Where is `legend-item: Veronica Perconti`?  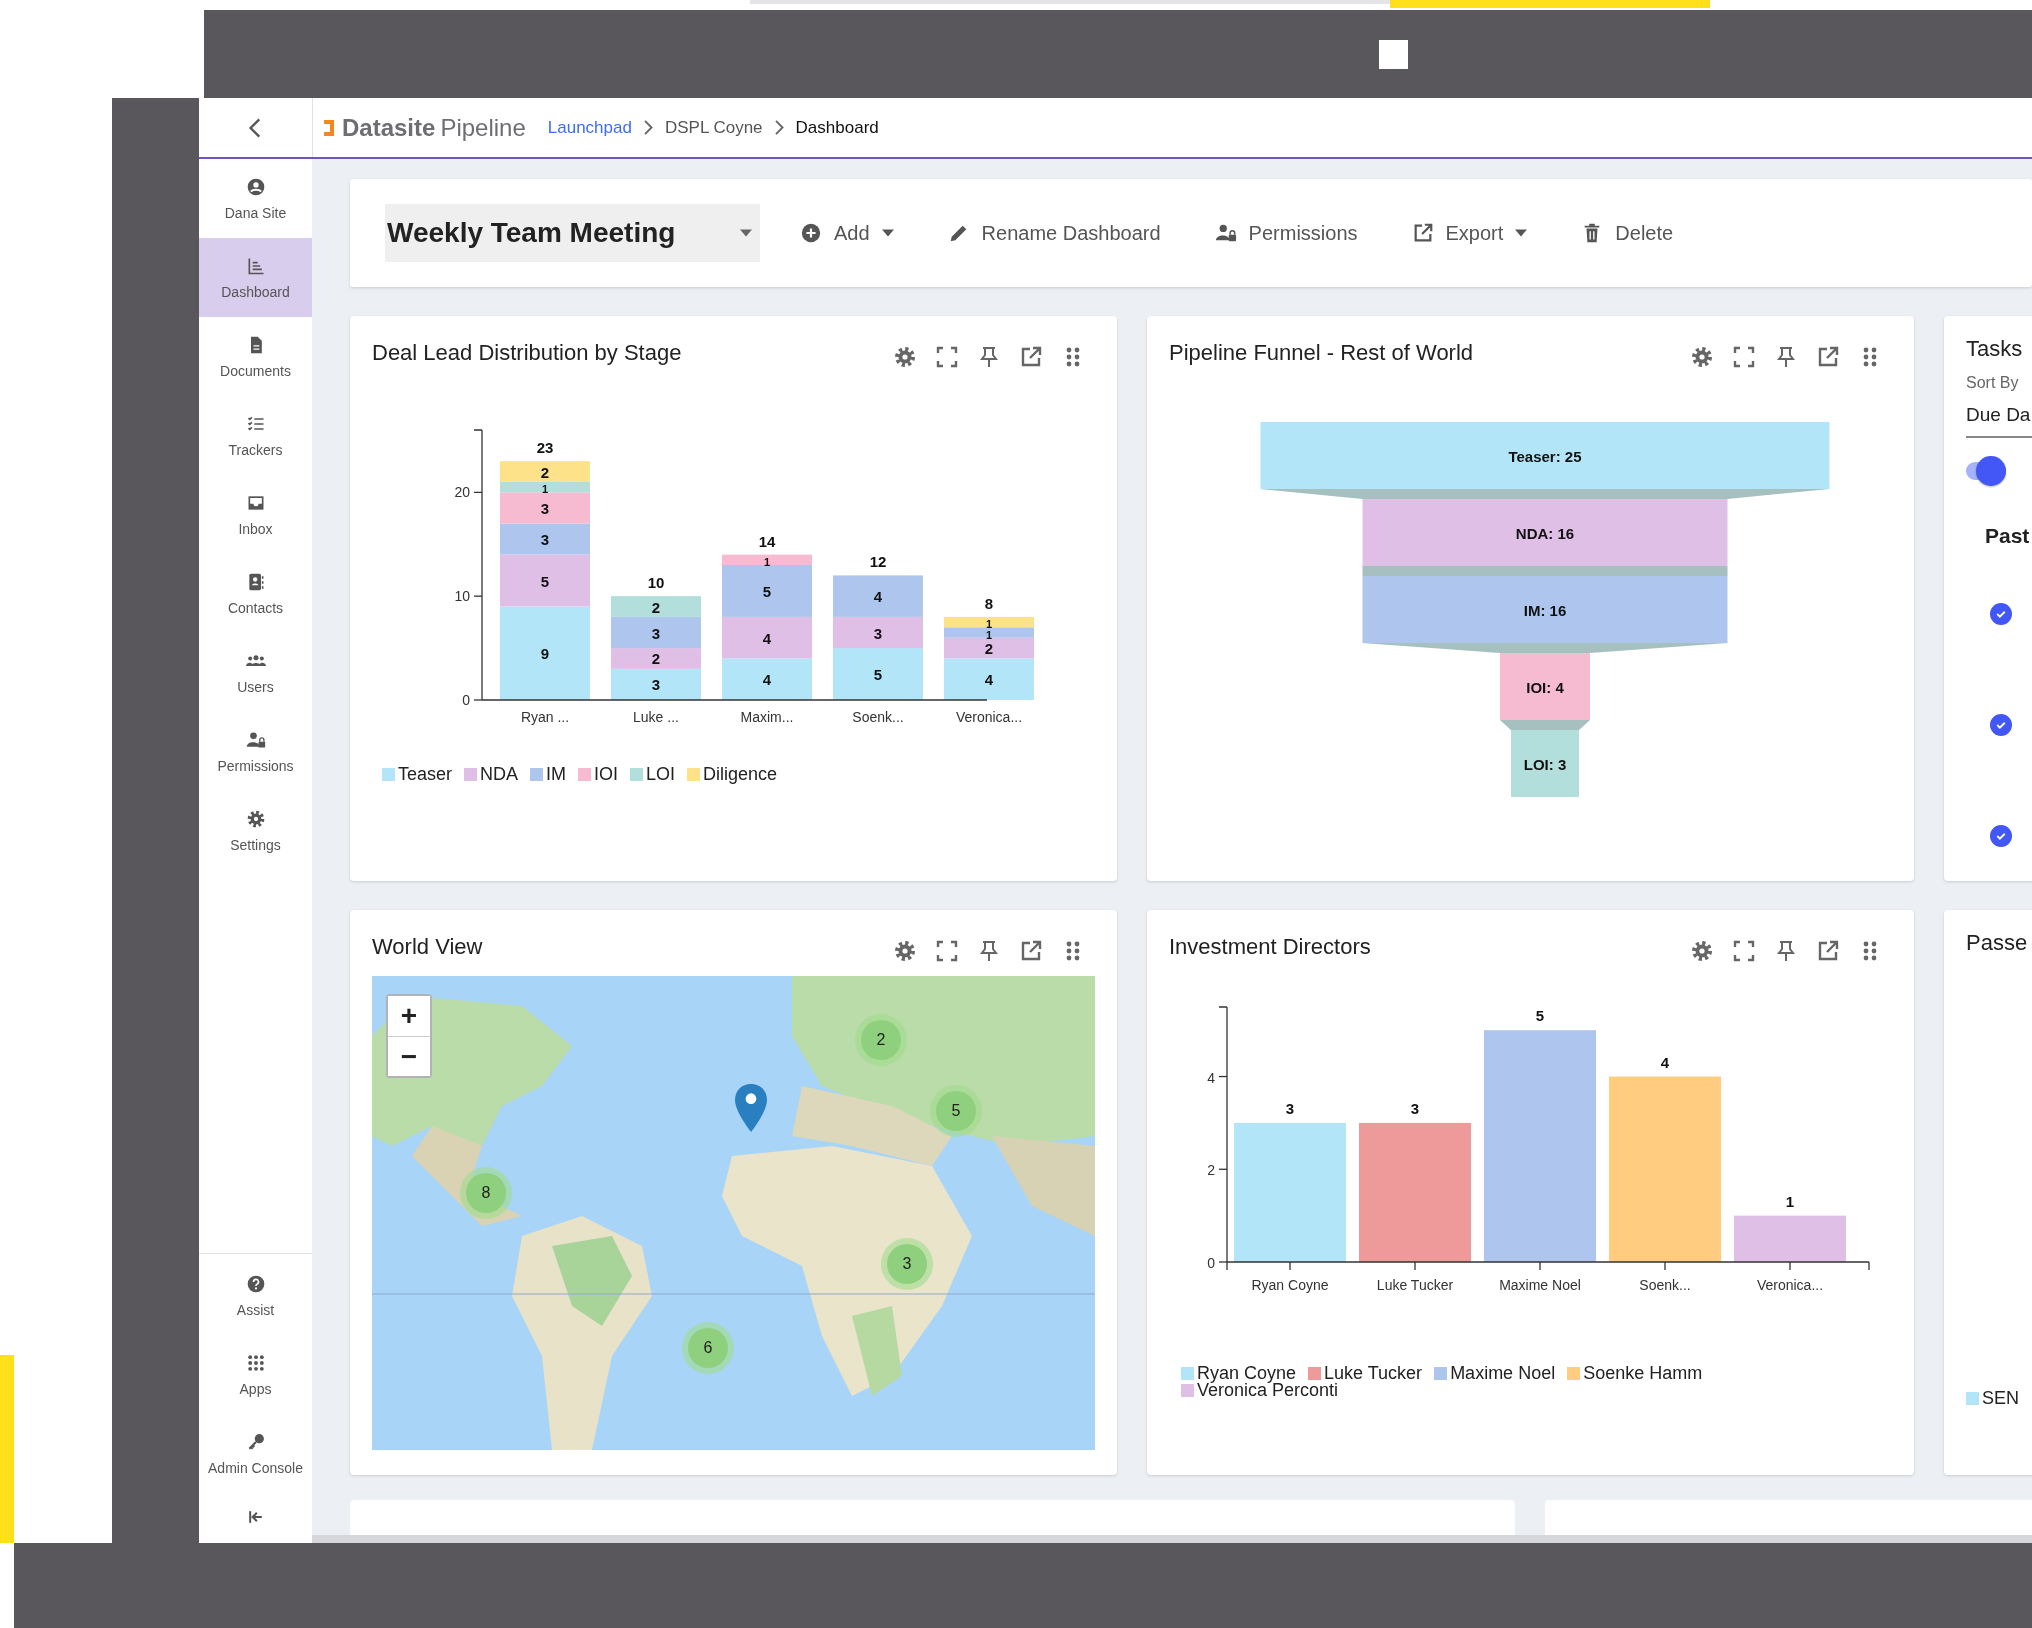 legend-item: Veronica Perconti is located at coordinates (1260, 1390).